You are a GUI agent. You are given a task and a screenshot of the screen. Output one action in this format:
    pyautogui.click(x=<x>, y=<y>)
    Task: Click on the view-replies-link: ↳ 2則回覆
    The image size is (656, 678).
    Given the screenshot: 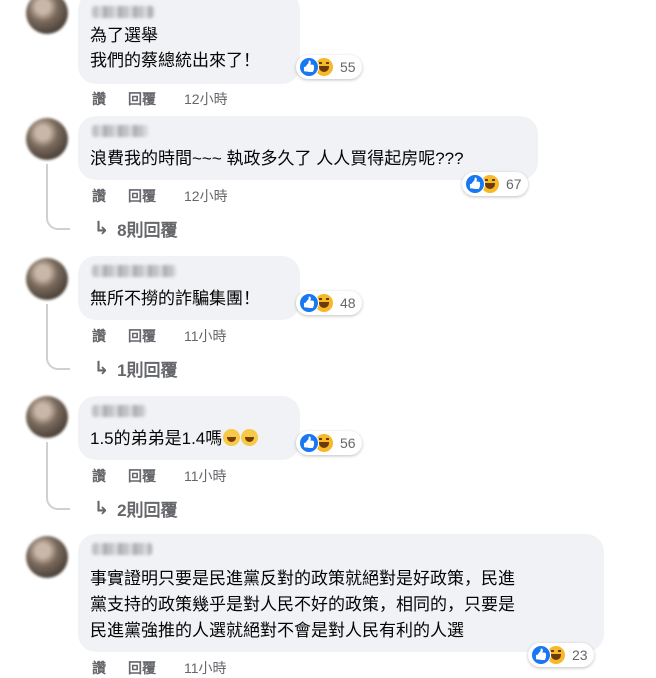 What is the action you would take?
    pyautogui.click(x=136, y=508)
    